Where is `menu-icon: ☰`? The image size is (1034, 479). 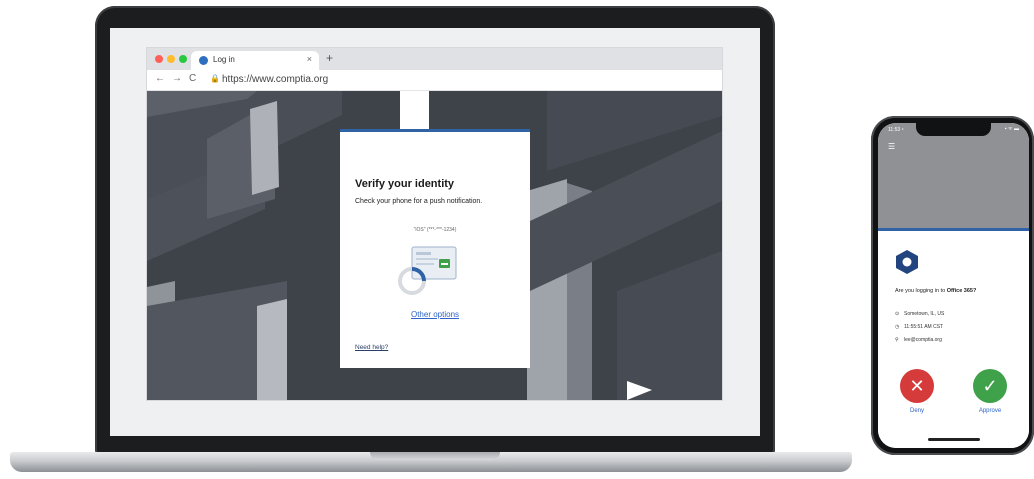
menu-icon: ☰ is located at coordinates (891, 146).